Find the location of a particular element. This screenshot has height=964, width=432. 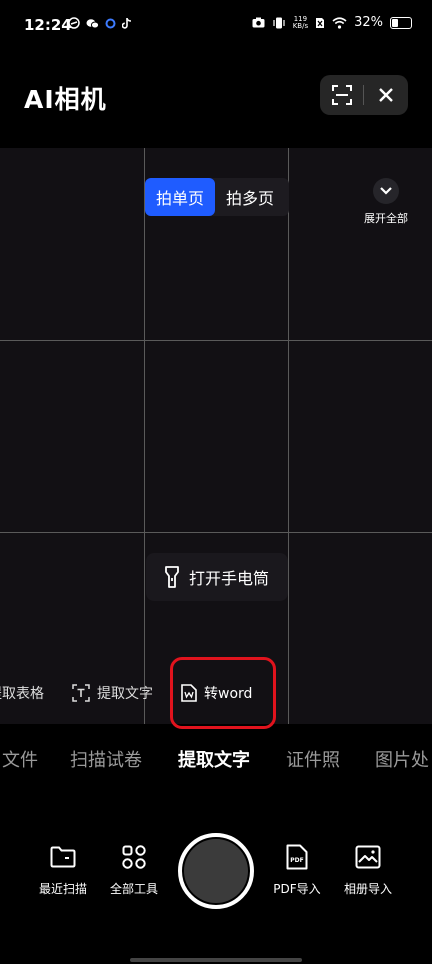

recent-scan-label: 最近扫描 is located at coordinates (62, 889).